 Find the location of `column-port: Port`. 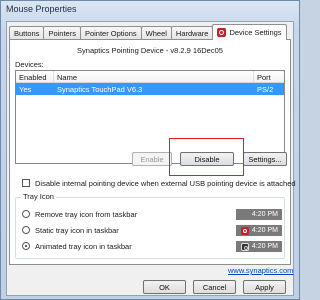

column-port: Port is located at coordinates (269, 76).